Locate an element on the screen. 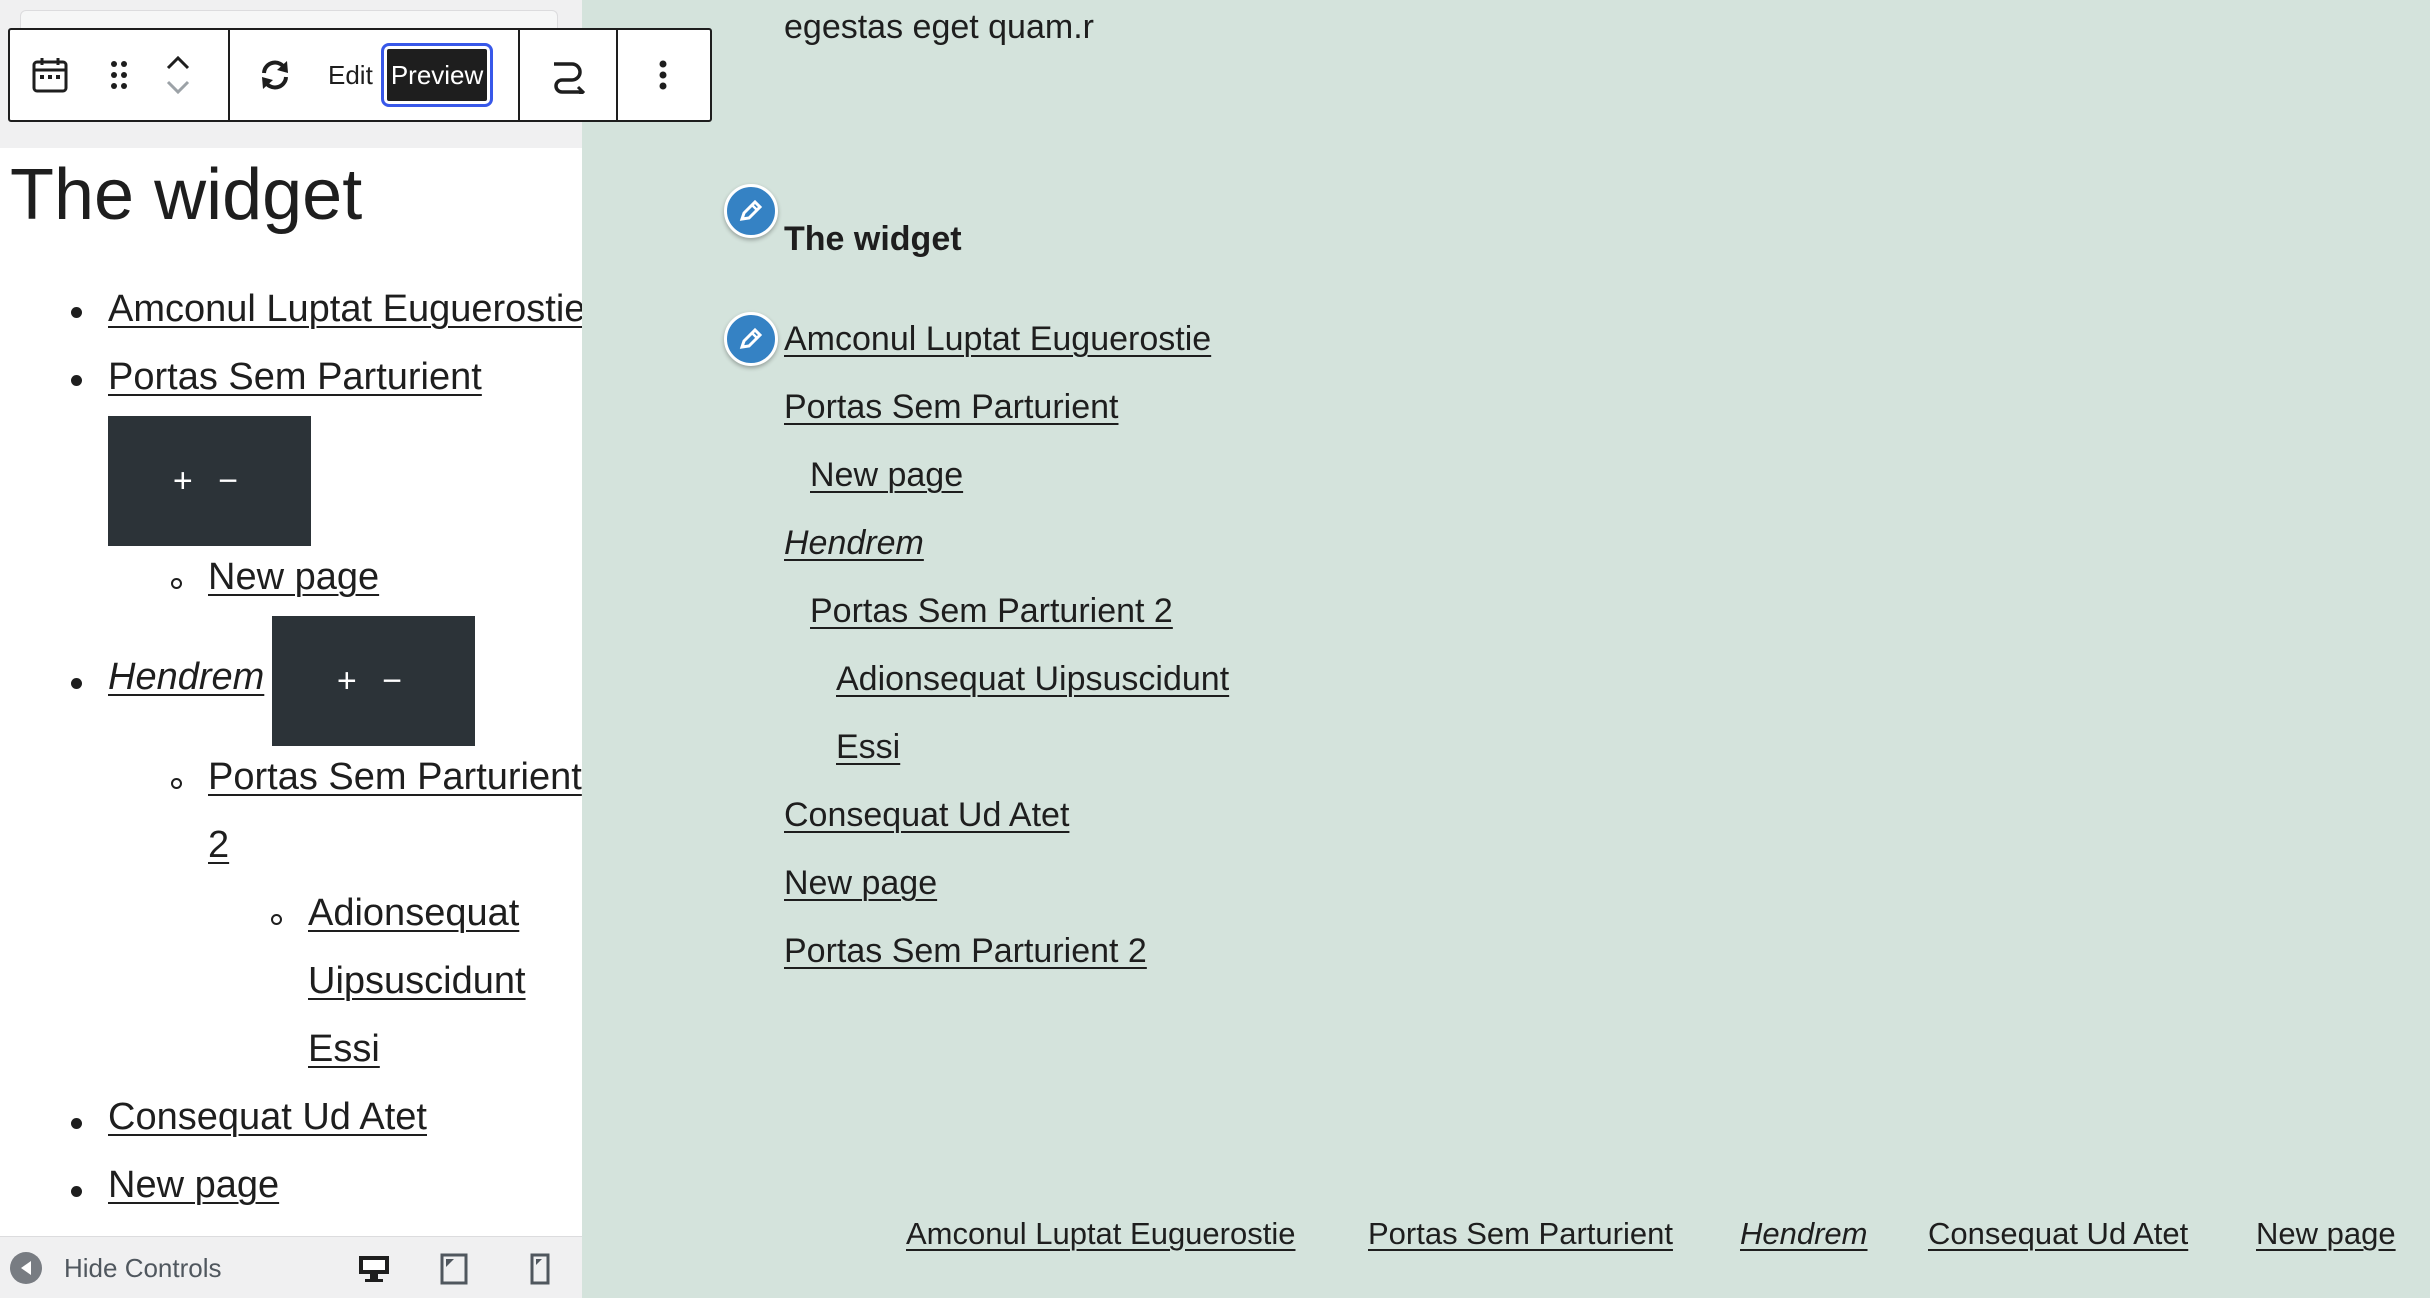  nav-link: 2 is located at coordinates (218, 845).